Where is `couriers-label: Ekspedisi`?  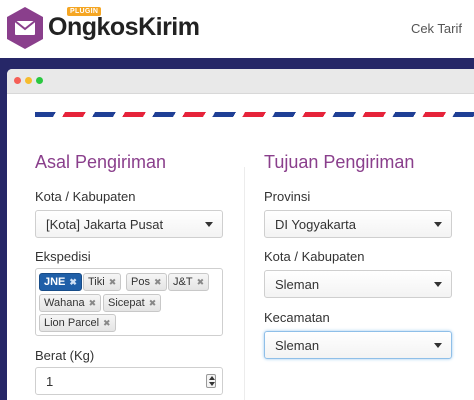 couriers-label: Ekspedisi is located at coordinates (63, 256).